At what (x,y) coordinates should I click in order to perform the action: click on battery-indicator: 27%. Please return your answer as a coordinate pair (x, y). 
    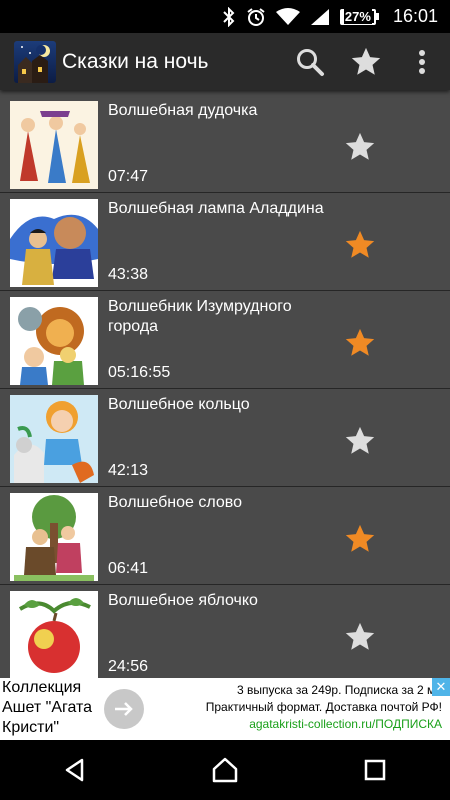
    Looking at the image, I should click on (359, 16).